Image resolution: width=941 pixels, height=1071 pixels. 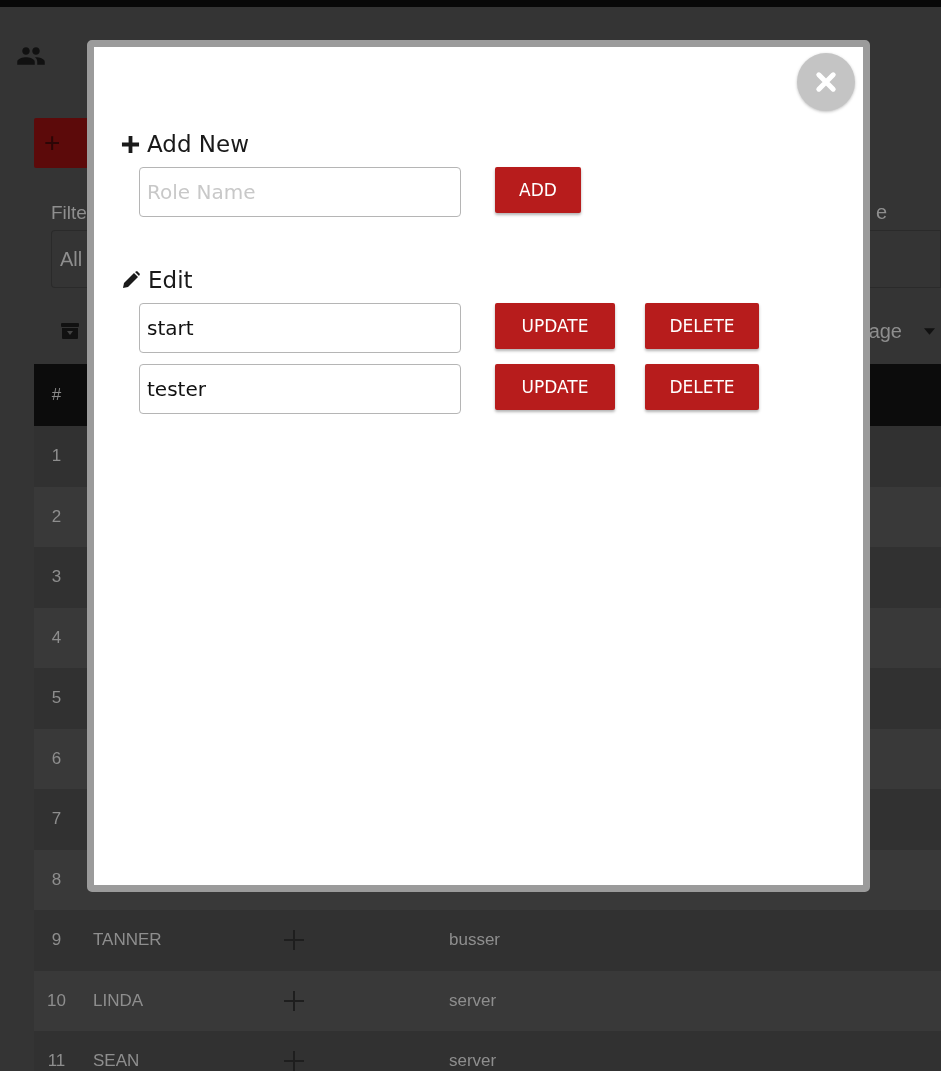 What do you see at coordinates (127, 940) in the screenshot?
I see `employee-name: TANNER` at bounding box center [127, 940].